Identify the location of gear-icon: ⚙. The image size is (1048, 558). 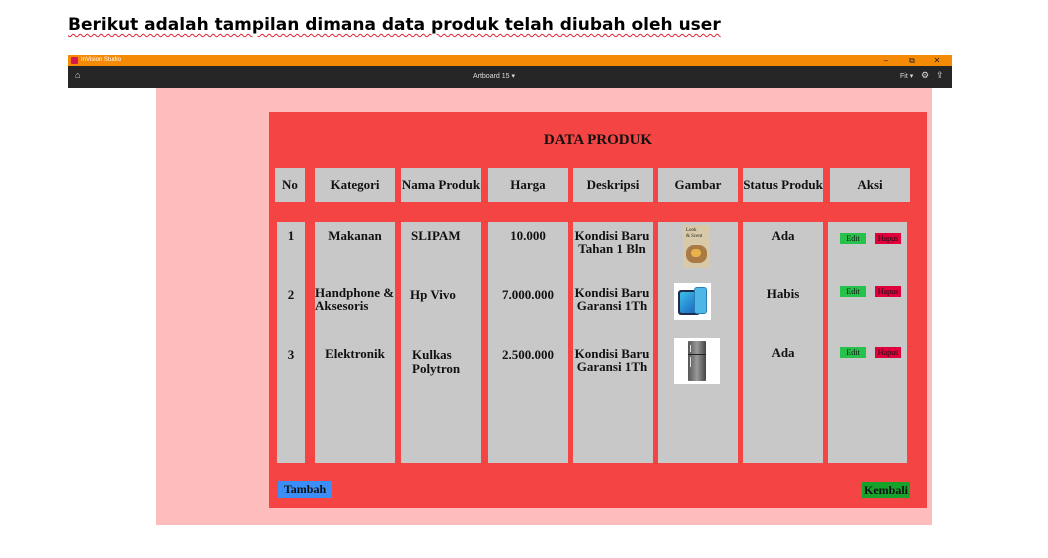
(925, 75).